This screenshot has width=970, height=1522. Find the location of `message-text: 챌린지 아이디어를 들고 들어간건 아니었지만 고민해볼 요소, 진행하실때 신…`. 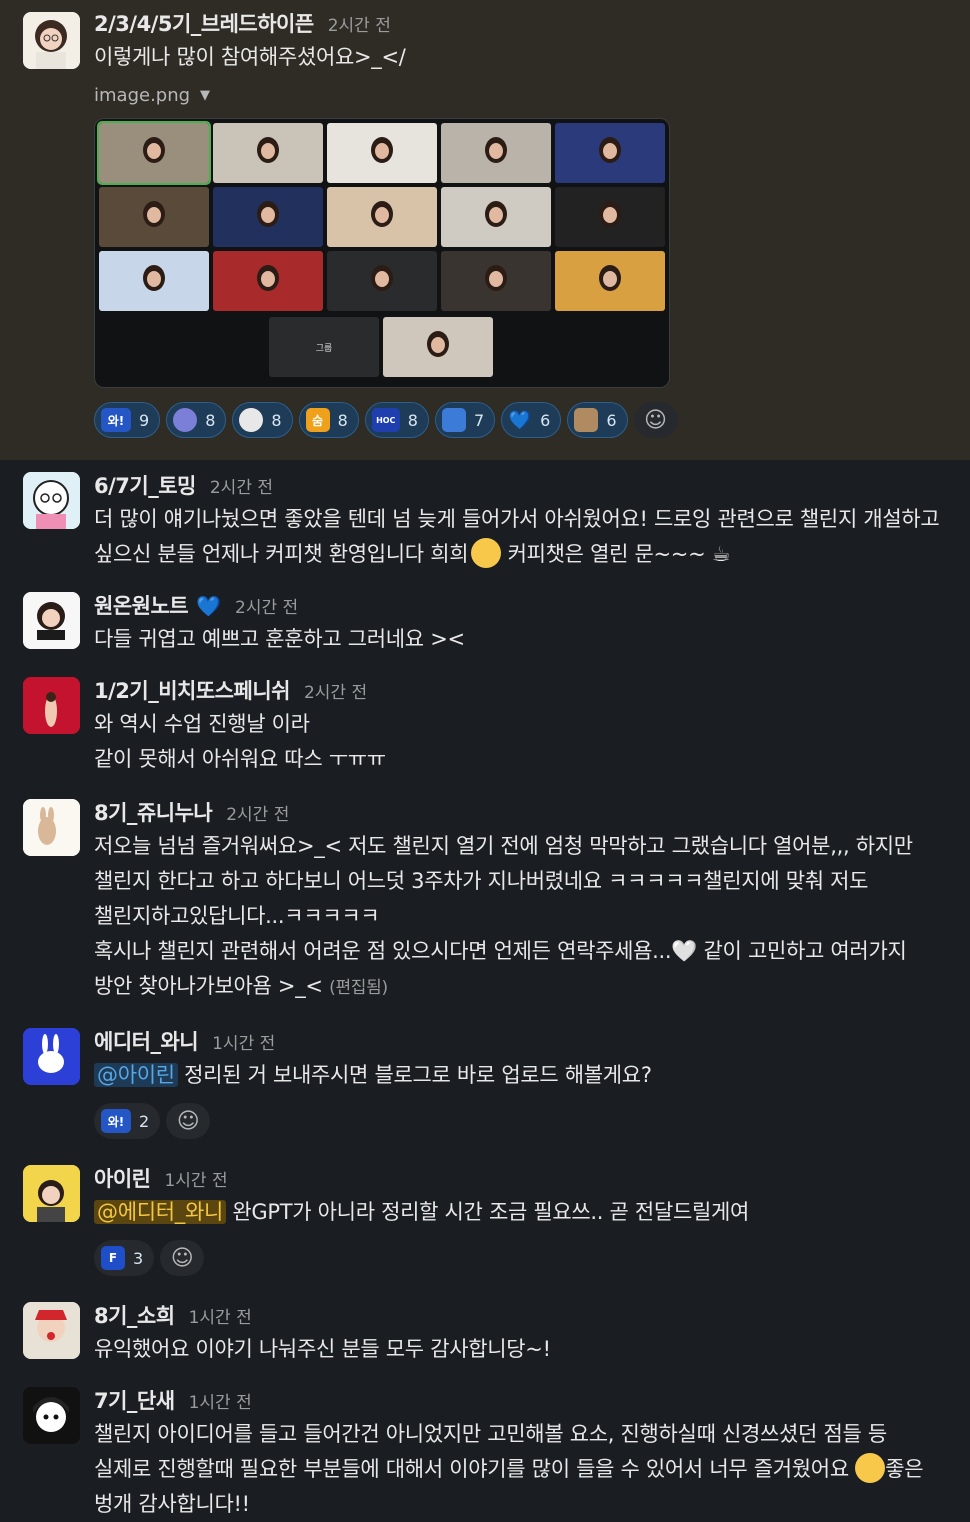

message-text: 챌린지 아이디어를 들고 들어간건 아니었지만 고민해볼 요소, 진행하실때 신… is located at coordinates (522, 1469).